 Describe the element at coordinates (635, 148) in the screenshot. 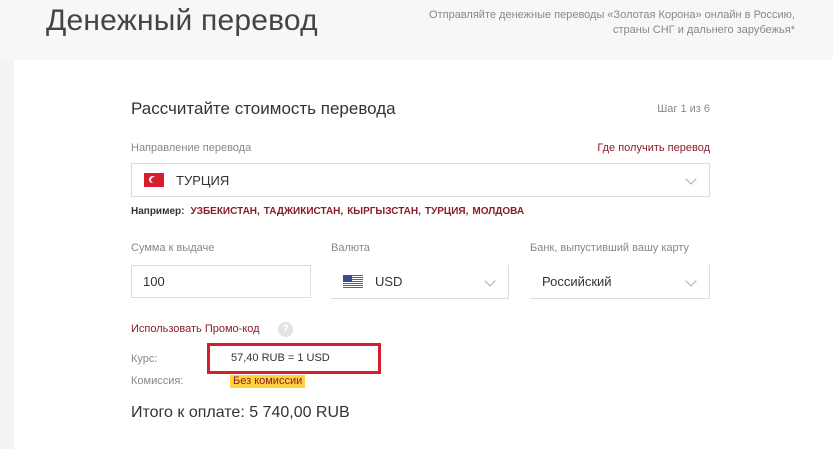

I see `where-to-receive-link: Где получить перевод` at that location.